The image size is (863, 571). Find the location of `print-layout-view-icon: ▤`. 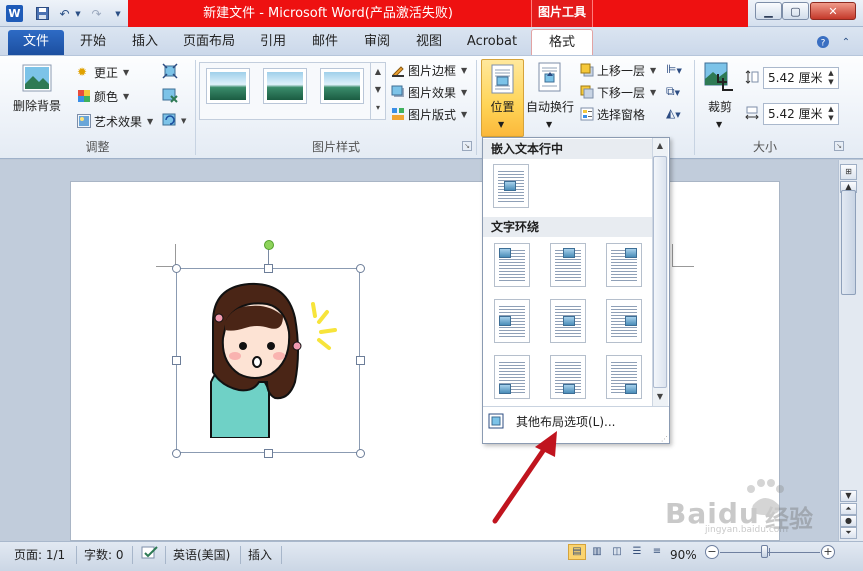

print-layout-view-icon: ▤ is located at coordinates (577, 552).